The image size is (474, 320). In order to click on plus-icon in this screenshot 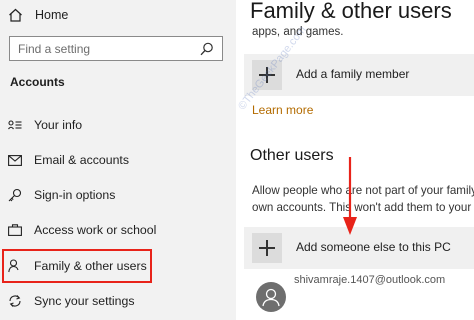, I will do `click(267, 248)`.